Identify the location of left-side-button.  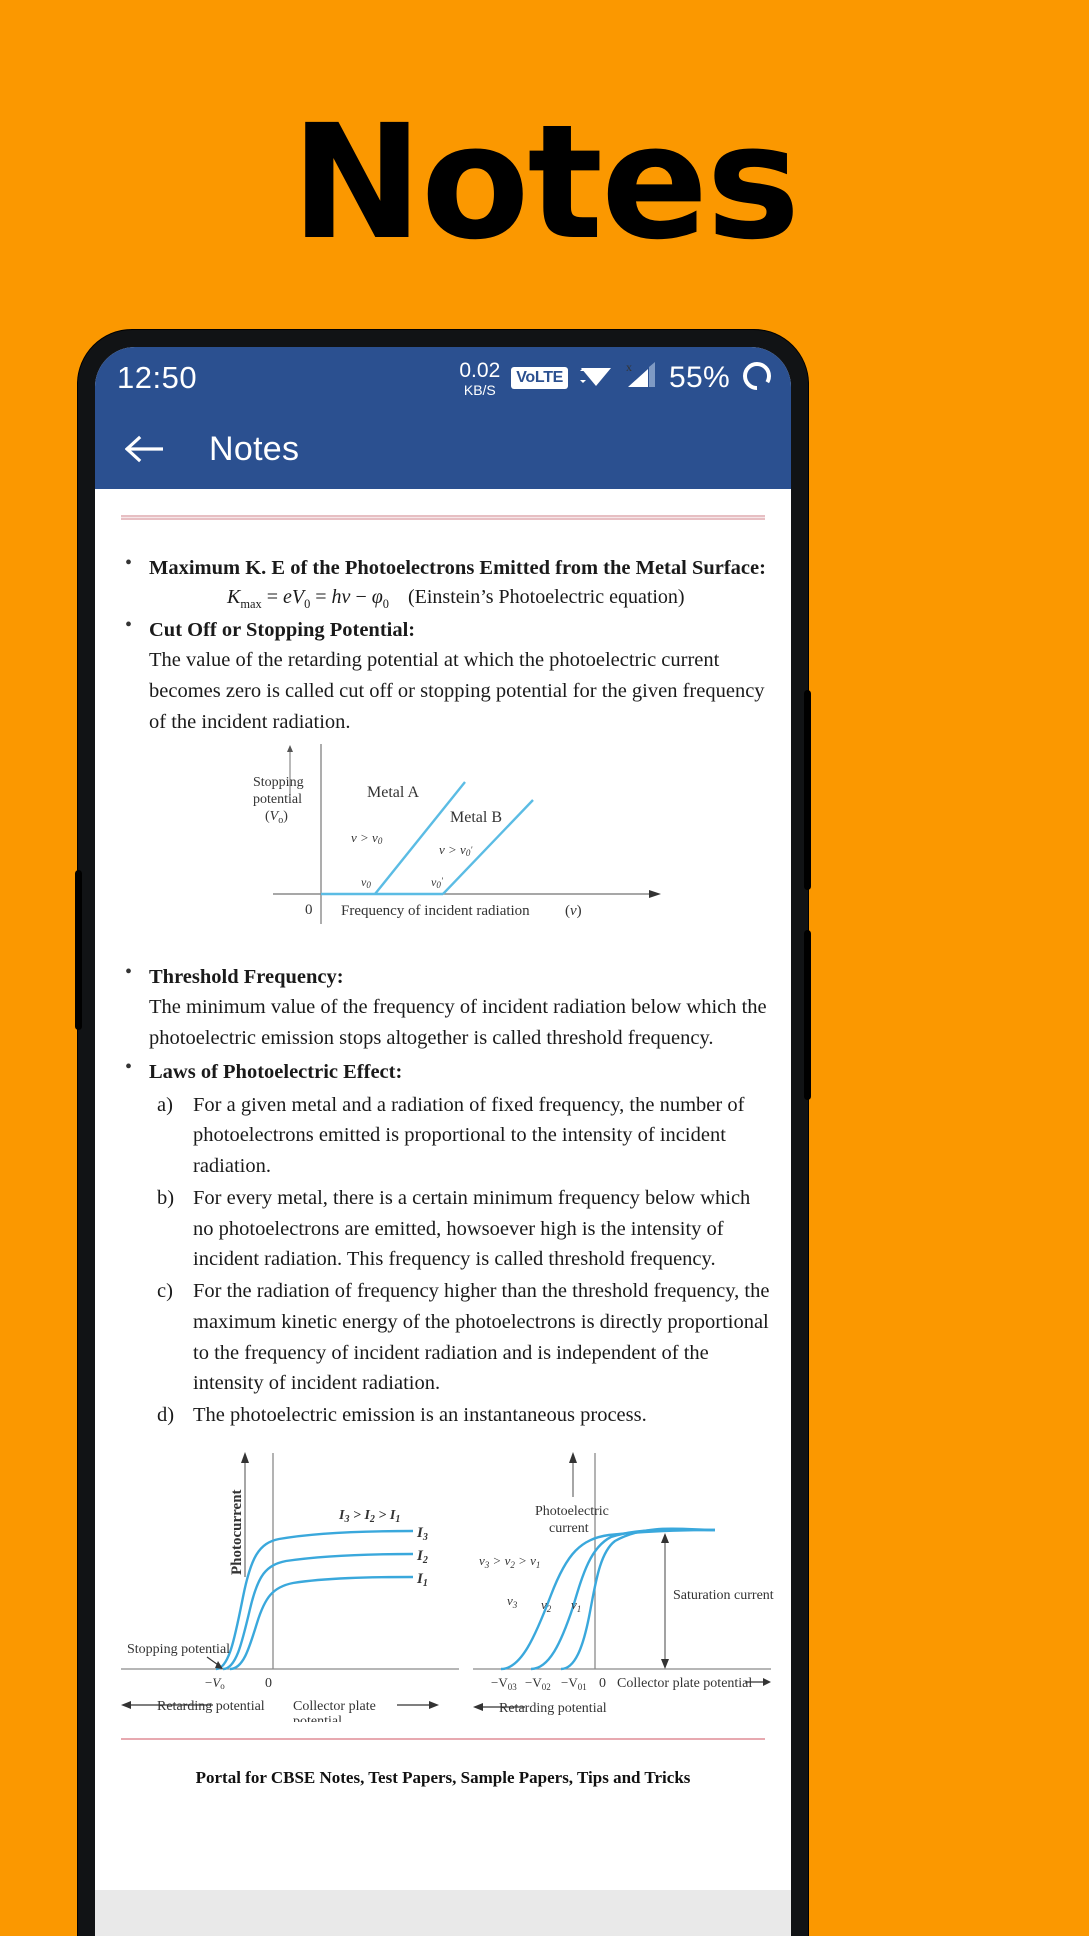
(78, 950).